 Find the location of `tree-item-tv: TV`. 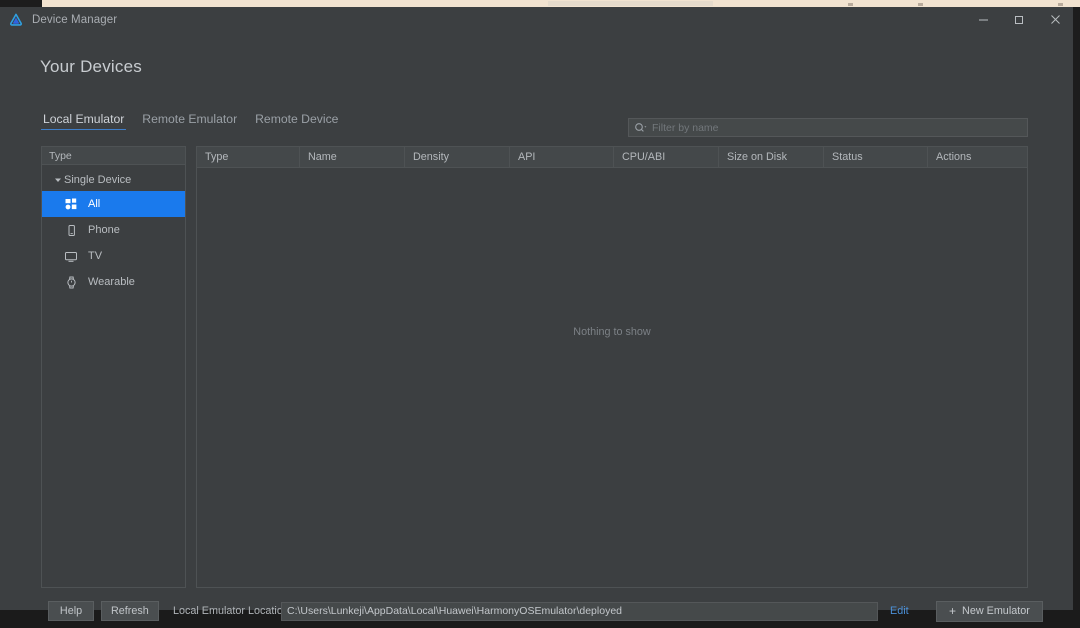

tree-item-tv: TV is located at coordinates (113, 256).